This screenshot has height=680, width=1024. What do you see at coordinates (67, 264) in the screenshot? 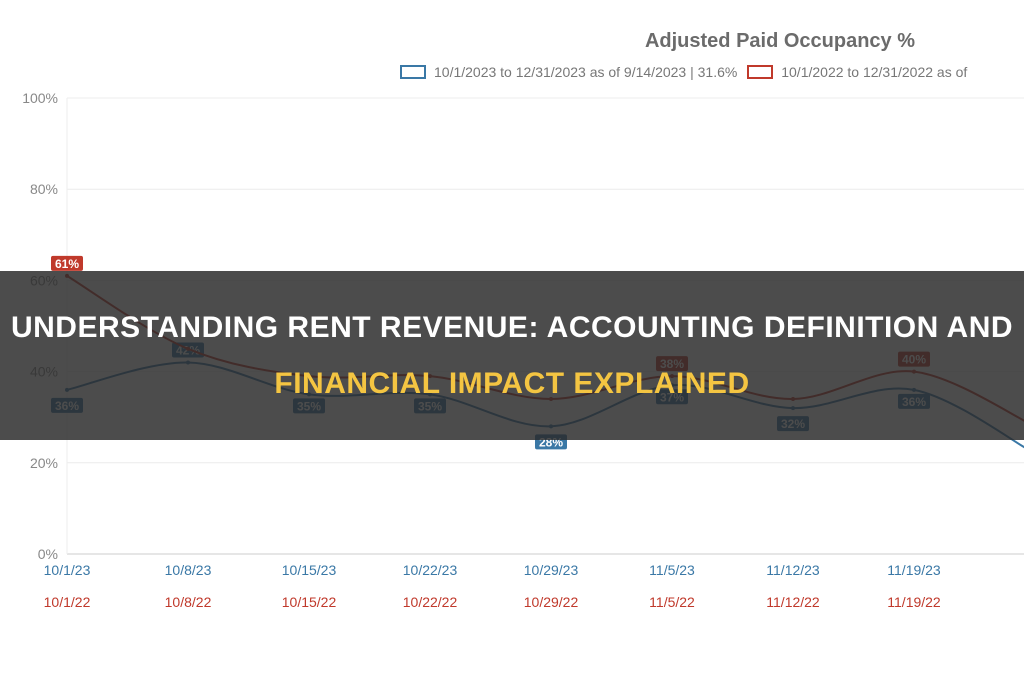
I see `data-label: 61%` at bounding box center [67, 264].